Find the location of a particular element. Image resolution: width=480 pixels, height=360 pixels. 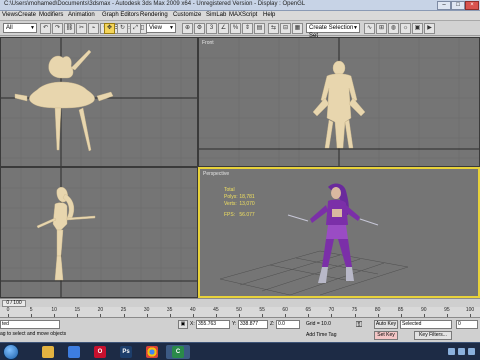

schematic-icon: ⊞ is located at coordinates (381, 28).